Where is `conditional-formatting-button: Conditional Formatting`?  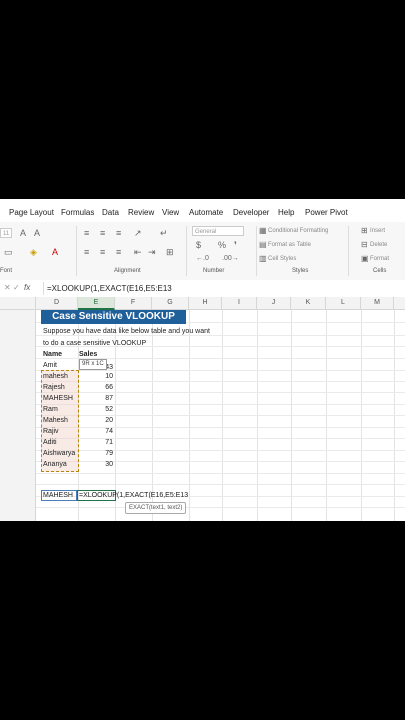 conditional-formatting-button: Conditional Formatting is located at coordinates (298, 231).